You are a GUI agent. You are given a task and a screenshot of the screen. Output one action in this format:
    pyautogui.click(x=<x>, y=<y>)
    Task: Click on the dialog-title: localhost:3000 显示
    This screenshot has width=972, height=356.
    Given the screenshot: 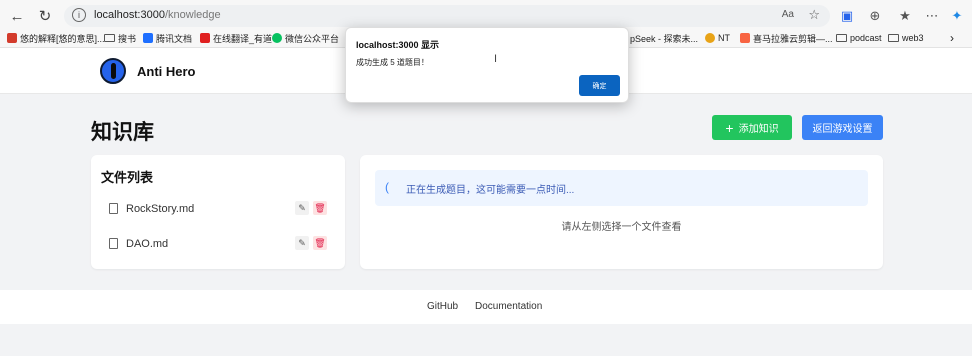 What is the action you would take?
    pyautogui.click(x=398, y=45)
    